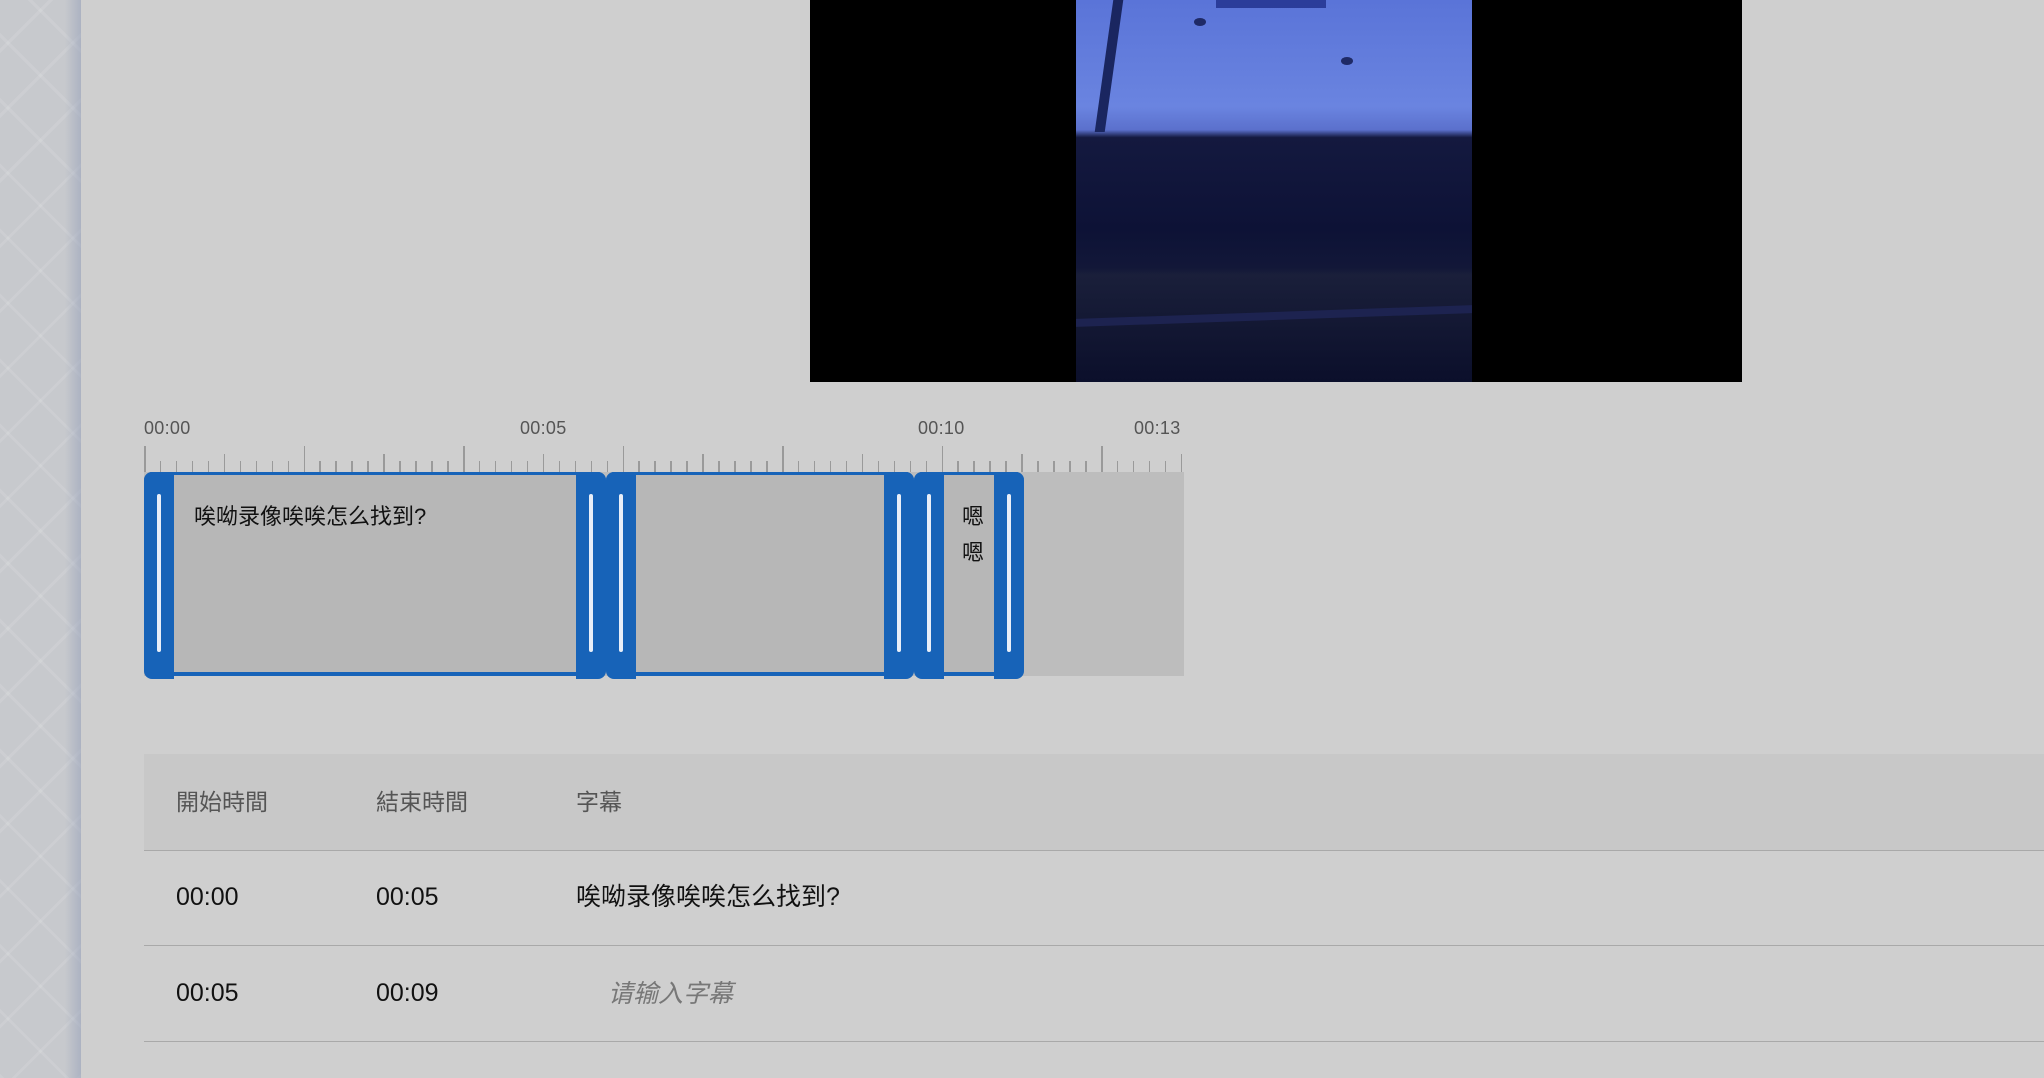 Image resolution: width=2044 pixels, height=1078 pixels. What do you see at coordinates (375, 575) in the screenshot?
I see `timeline-segment: 唉呦录像唉唉怎么找到?` at bounding box center [375, 575].